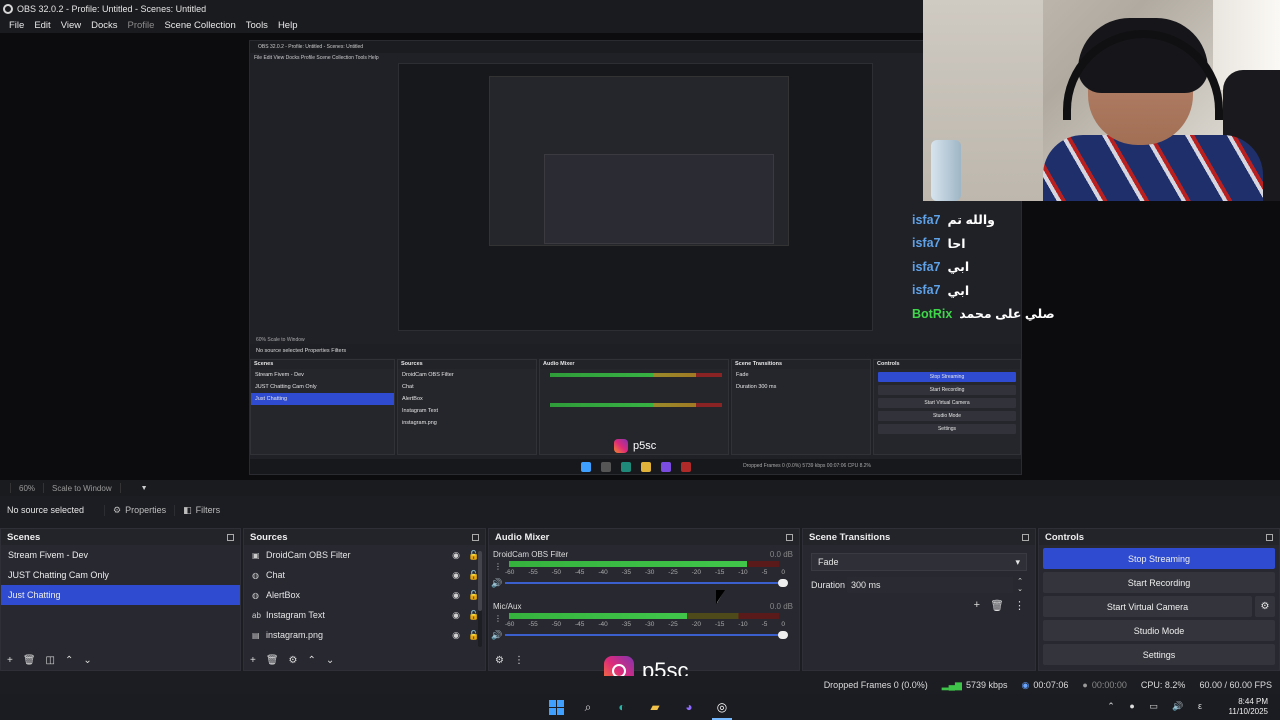 The width and height of the screenshot is (1280, 720). I want to click on duration-input: 300 ms, so click(930, 585).